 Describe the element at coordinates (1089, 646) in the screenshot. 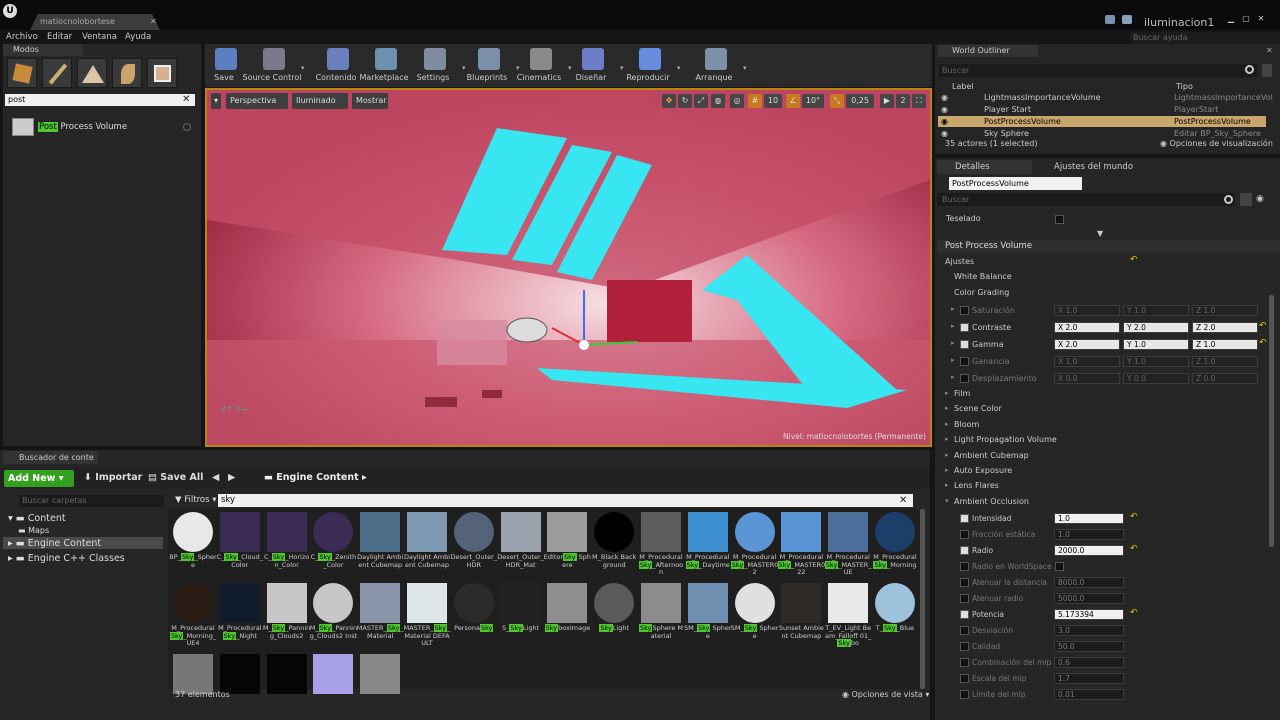

I see `number-field: 50.0` at that location.